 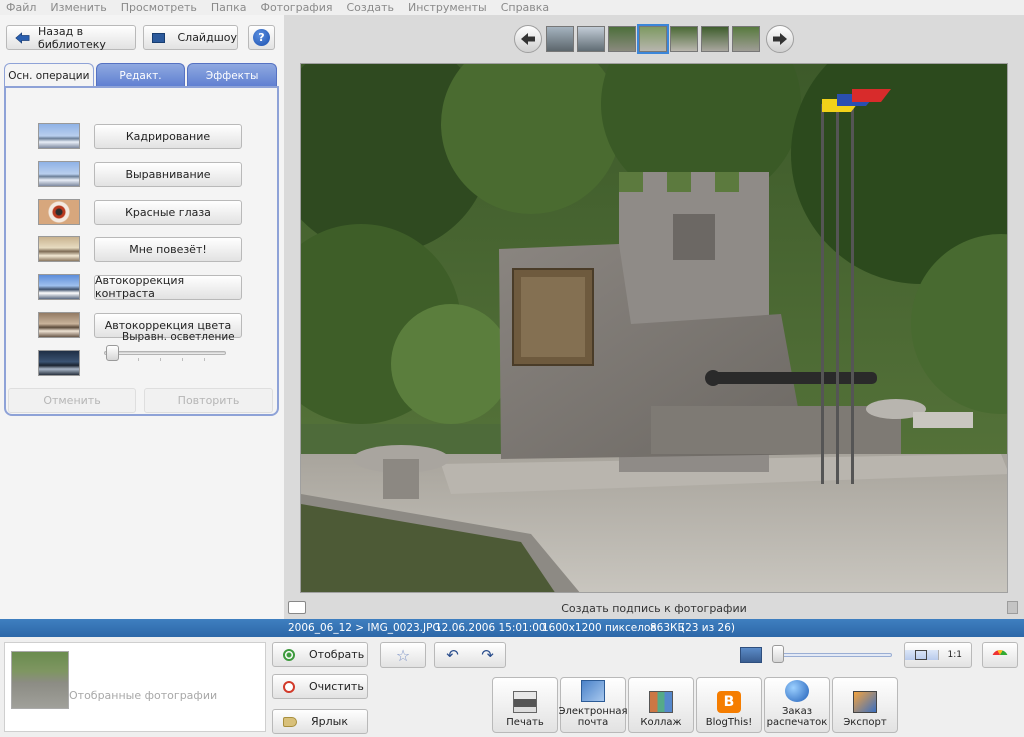 I want to click on rainbow-icon, so click(x=1000, y=655).